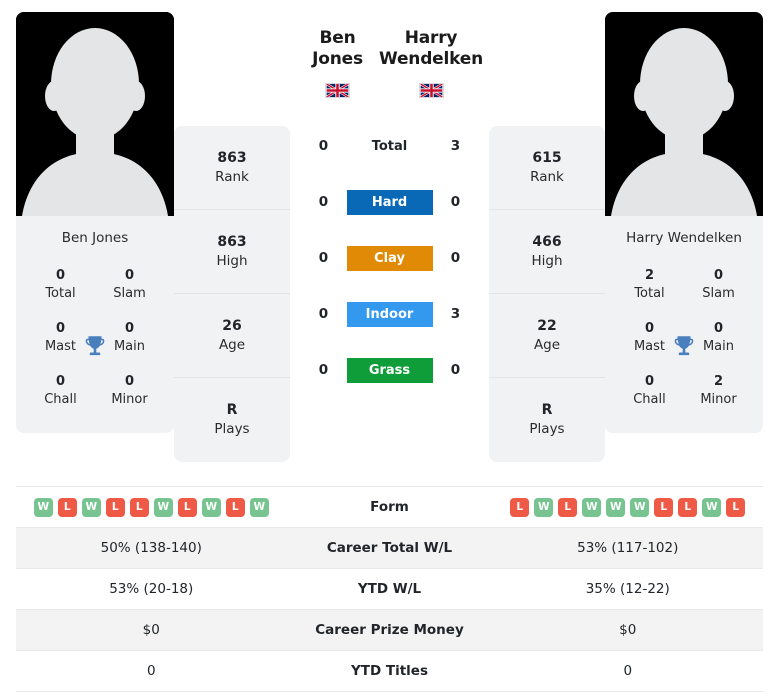 This screenshot has width=779, height=699. Describe the element at coordinates (232, 420) in the screenshot. I see `stat-plays-left: R Plays` at that location.